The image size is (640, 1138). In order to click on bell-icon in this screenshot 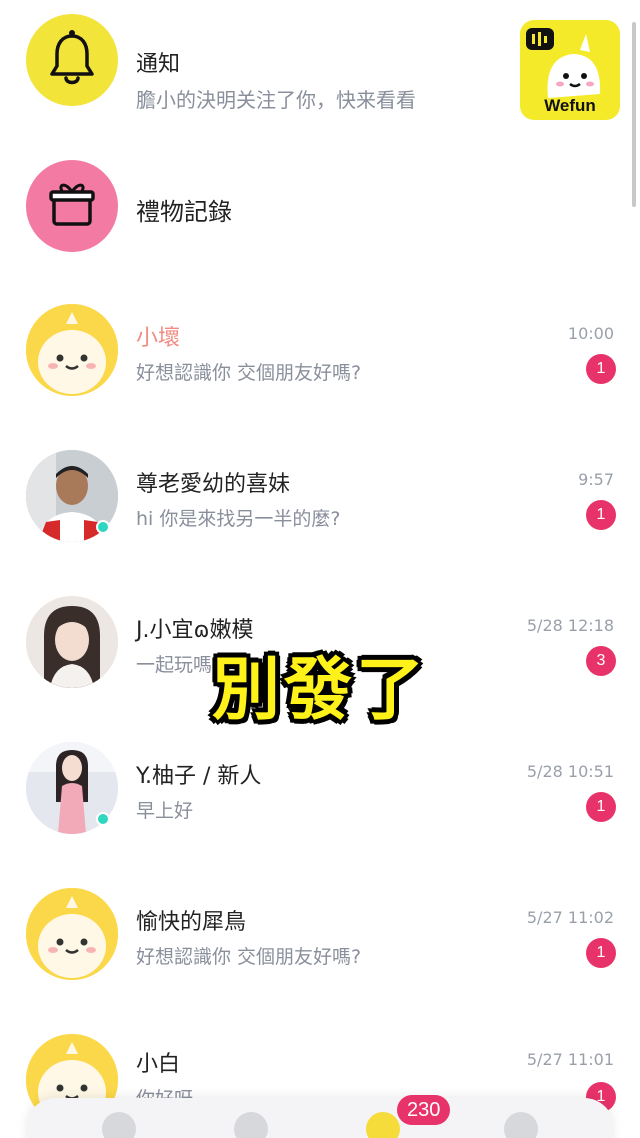, I will do `click(72, 57)`.